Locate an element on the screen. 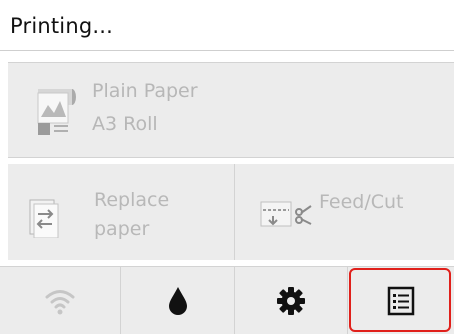 This screenshot has height=334, width=454. wifi-icon is located at coordinates (60, 302).